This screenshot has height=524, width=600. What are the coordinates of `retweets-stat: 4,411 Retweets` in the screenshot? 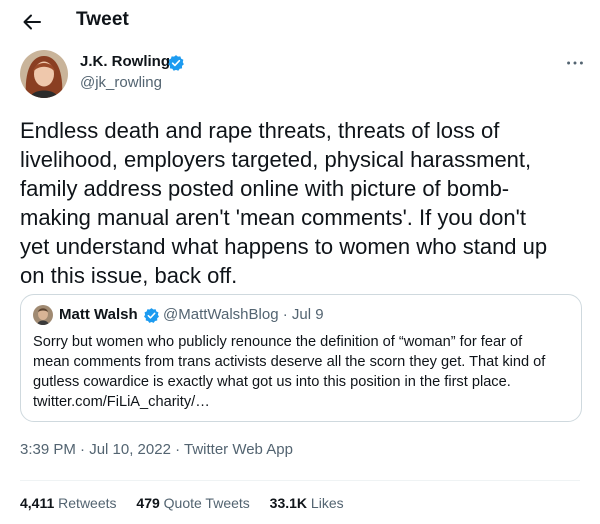 It's located at (68, 503).